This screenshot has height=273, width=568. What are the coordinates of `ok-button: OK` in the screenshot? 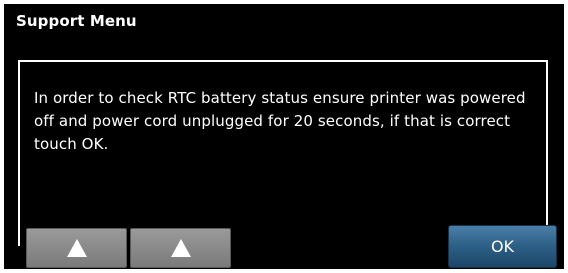 It's located at (502, 246).